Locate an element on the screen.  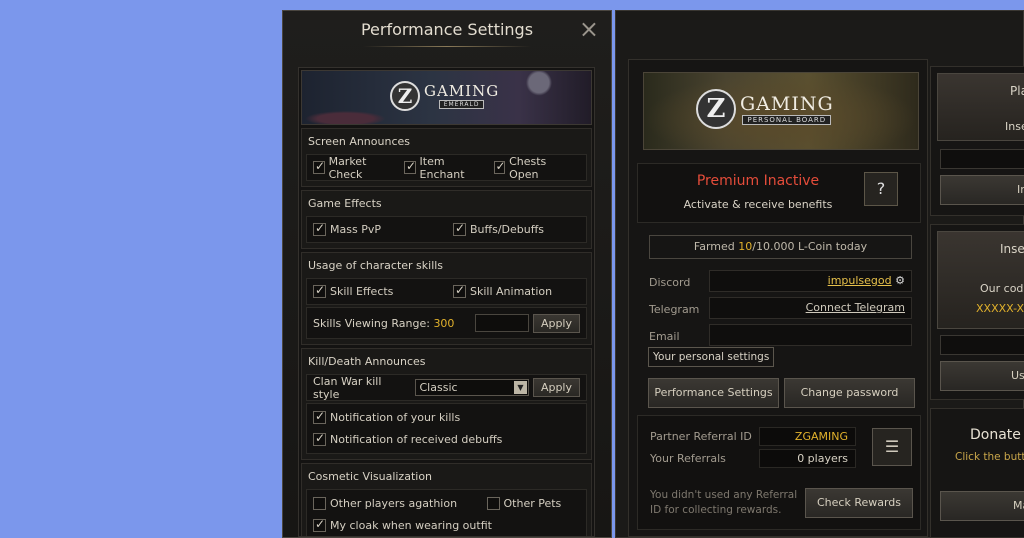
right-panel-1: Pla Inse In is located at coordinates (977, 141).